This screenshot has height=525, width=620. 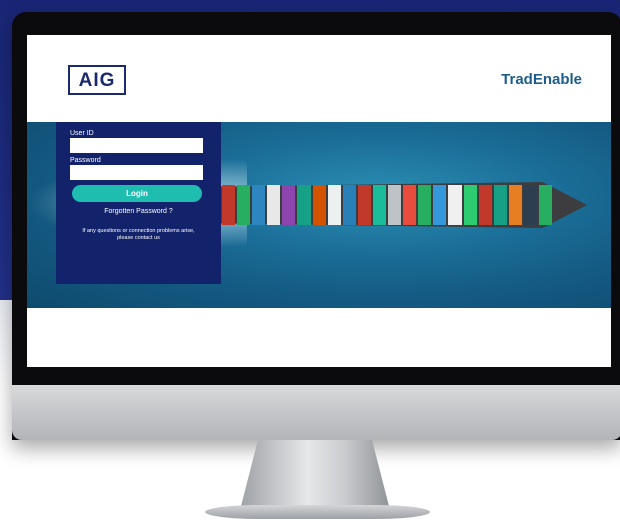 What do you see at coordinates (387, 205) in the screenshot?
I see `ship-containers` at bounding box center [387, 205].